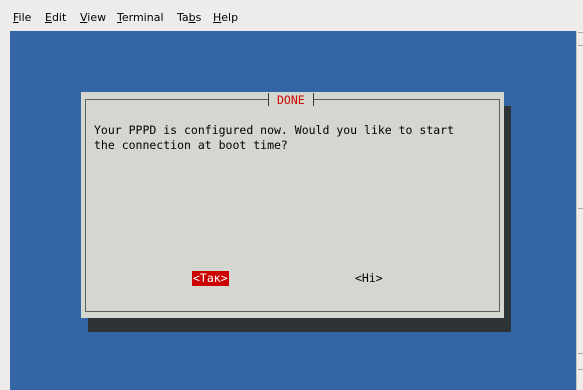 The width and height of the screenshot is (583, 390). Describe the element at coordinates (189, 17) in the screenshot. I see `menu-tabs: Tabs` at that location.